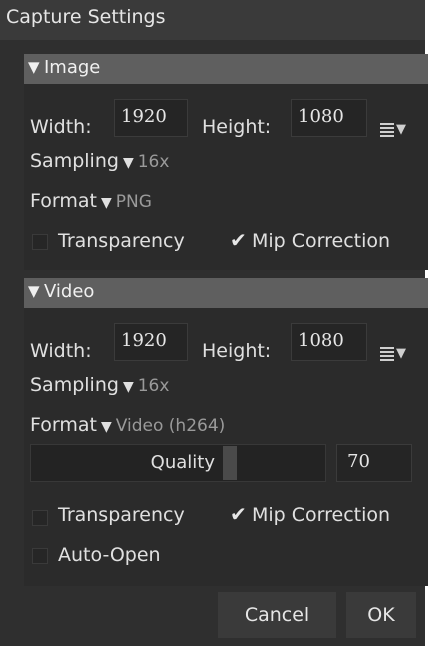 Image resolution: width=433 pixels, height=646 pixels. I want to click on video-section-header: ▼ Video, so click(226, 293).